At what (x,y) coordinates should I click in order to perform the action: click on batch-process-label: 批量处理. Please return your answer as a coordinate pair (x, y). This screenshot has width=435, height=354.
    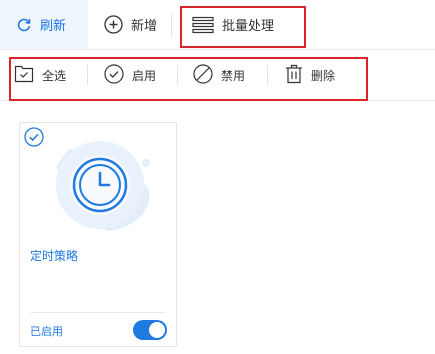
    Looking at the image, I should click on (248, 26).